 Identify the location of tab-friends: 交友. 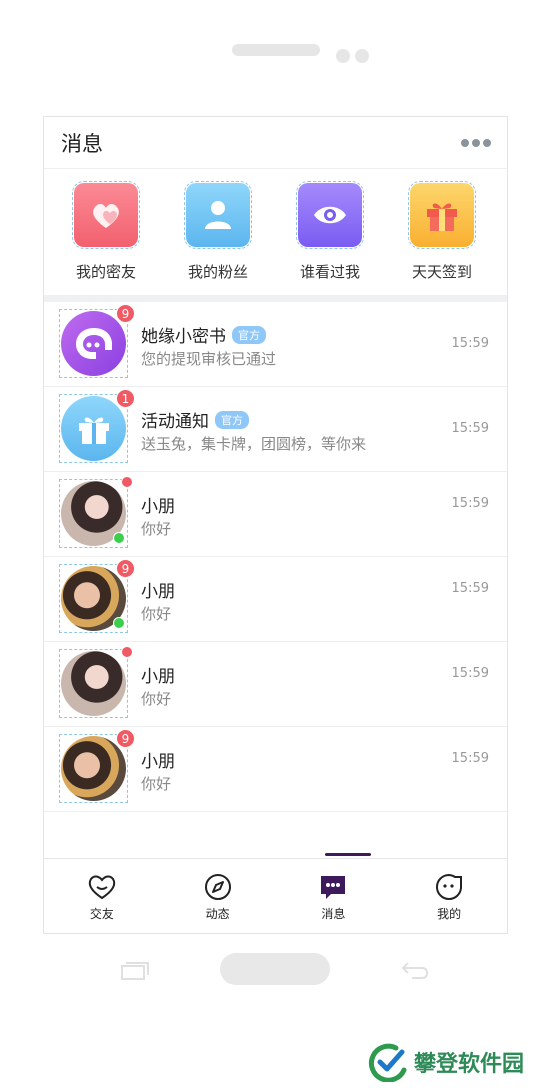
(102, 896).